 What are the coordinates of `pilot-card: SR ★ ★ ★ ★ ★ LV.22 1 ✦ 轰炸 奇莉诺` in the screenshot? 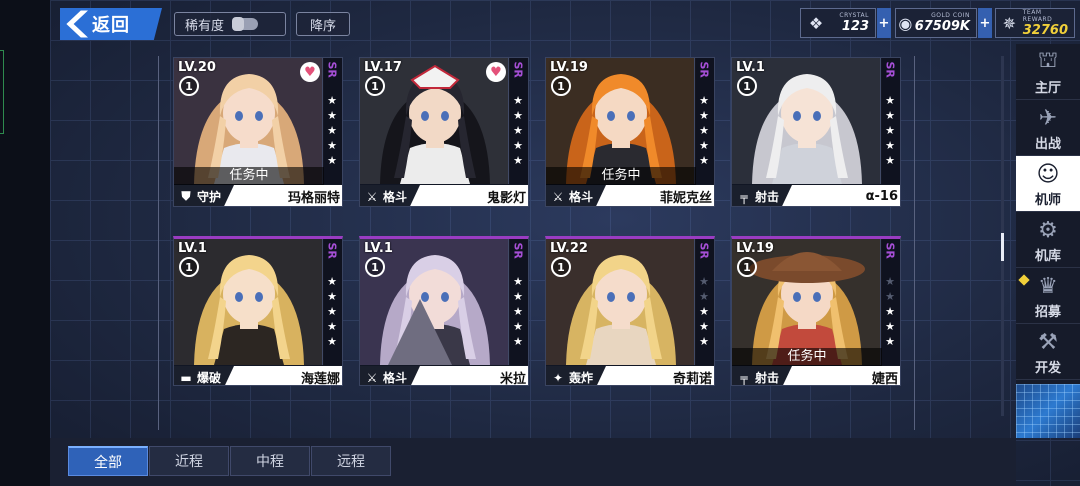 It's located at (630, 311).